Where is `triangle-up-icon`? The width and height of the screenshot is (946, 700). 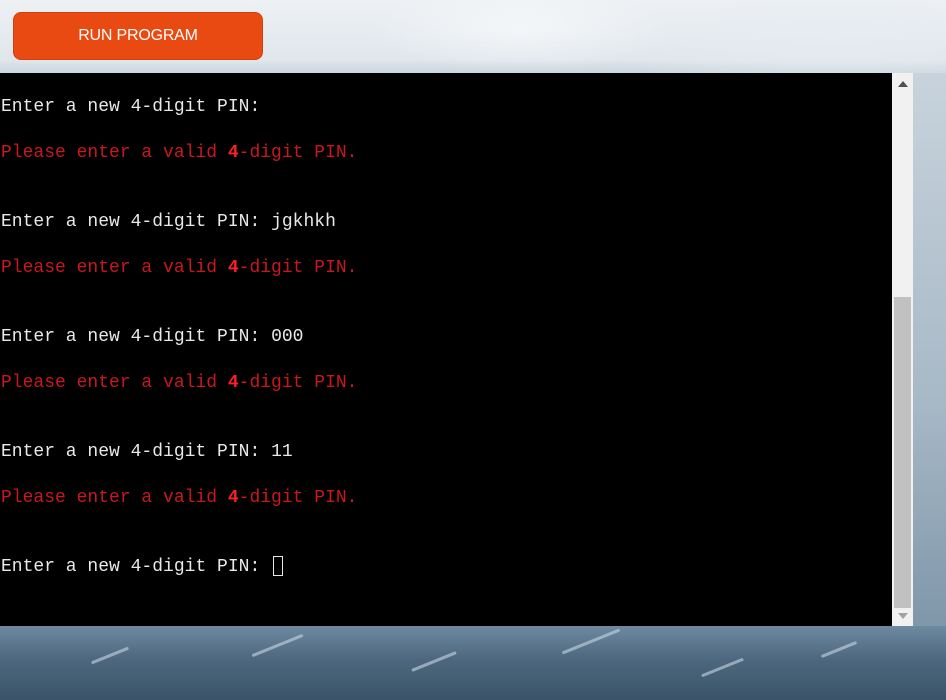 triangle-up-icon is located at coordinates (902, 83).